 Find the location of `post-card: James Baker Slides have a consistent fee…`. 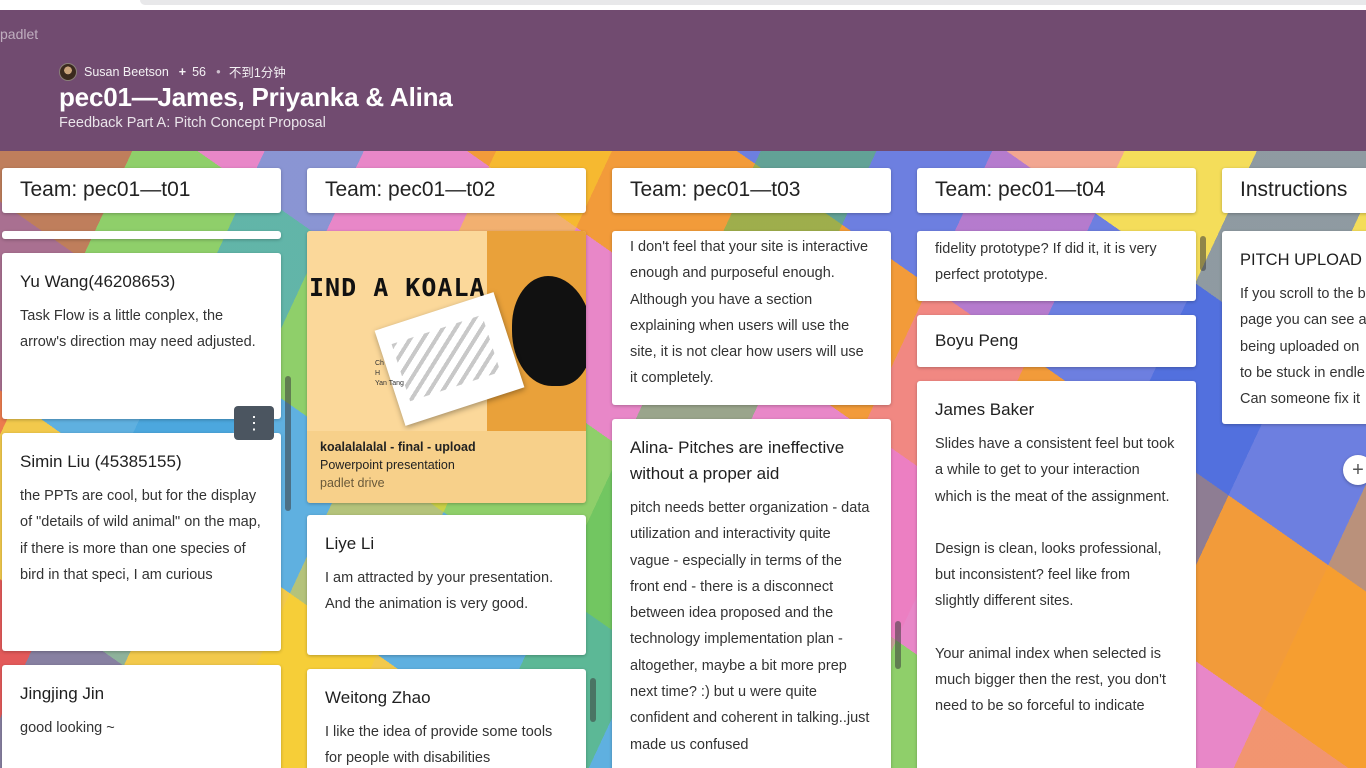

post-card: James Baker Slides have a consistent fee… is located at coordinates (1056, 574).